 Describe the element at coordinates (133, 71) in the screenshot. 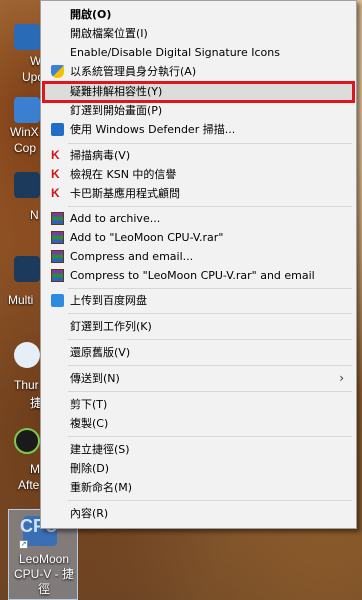

I see `menu-item-label: 以系統管理員身分執行(A)` at that location.